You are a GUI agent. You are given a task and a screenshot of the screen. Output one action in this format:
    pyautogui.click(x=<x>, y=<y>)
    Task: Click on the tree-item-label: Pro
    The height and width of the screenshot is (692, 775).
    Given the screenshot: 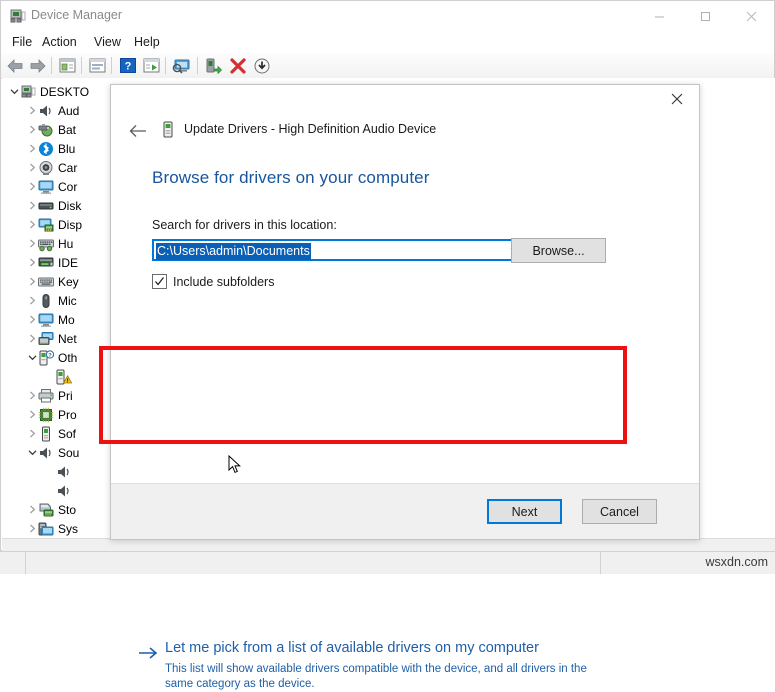 What is the action you would take?
    pyautogui.click(x=67, y=414)
    